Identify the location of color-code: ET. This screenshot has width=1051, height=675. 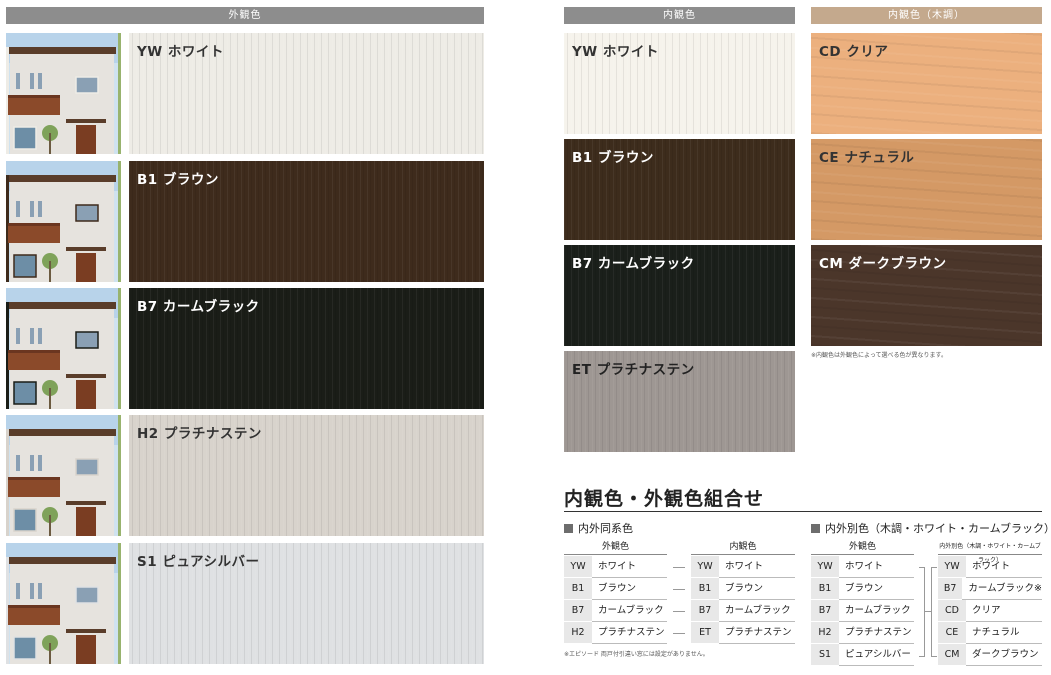
(705, 633).